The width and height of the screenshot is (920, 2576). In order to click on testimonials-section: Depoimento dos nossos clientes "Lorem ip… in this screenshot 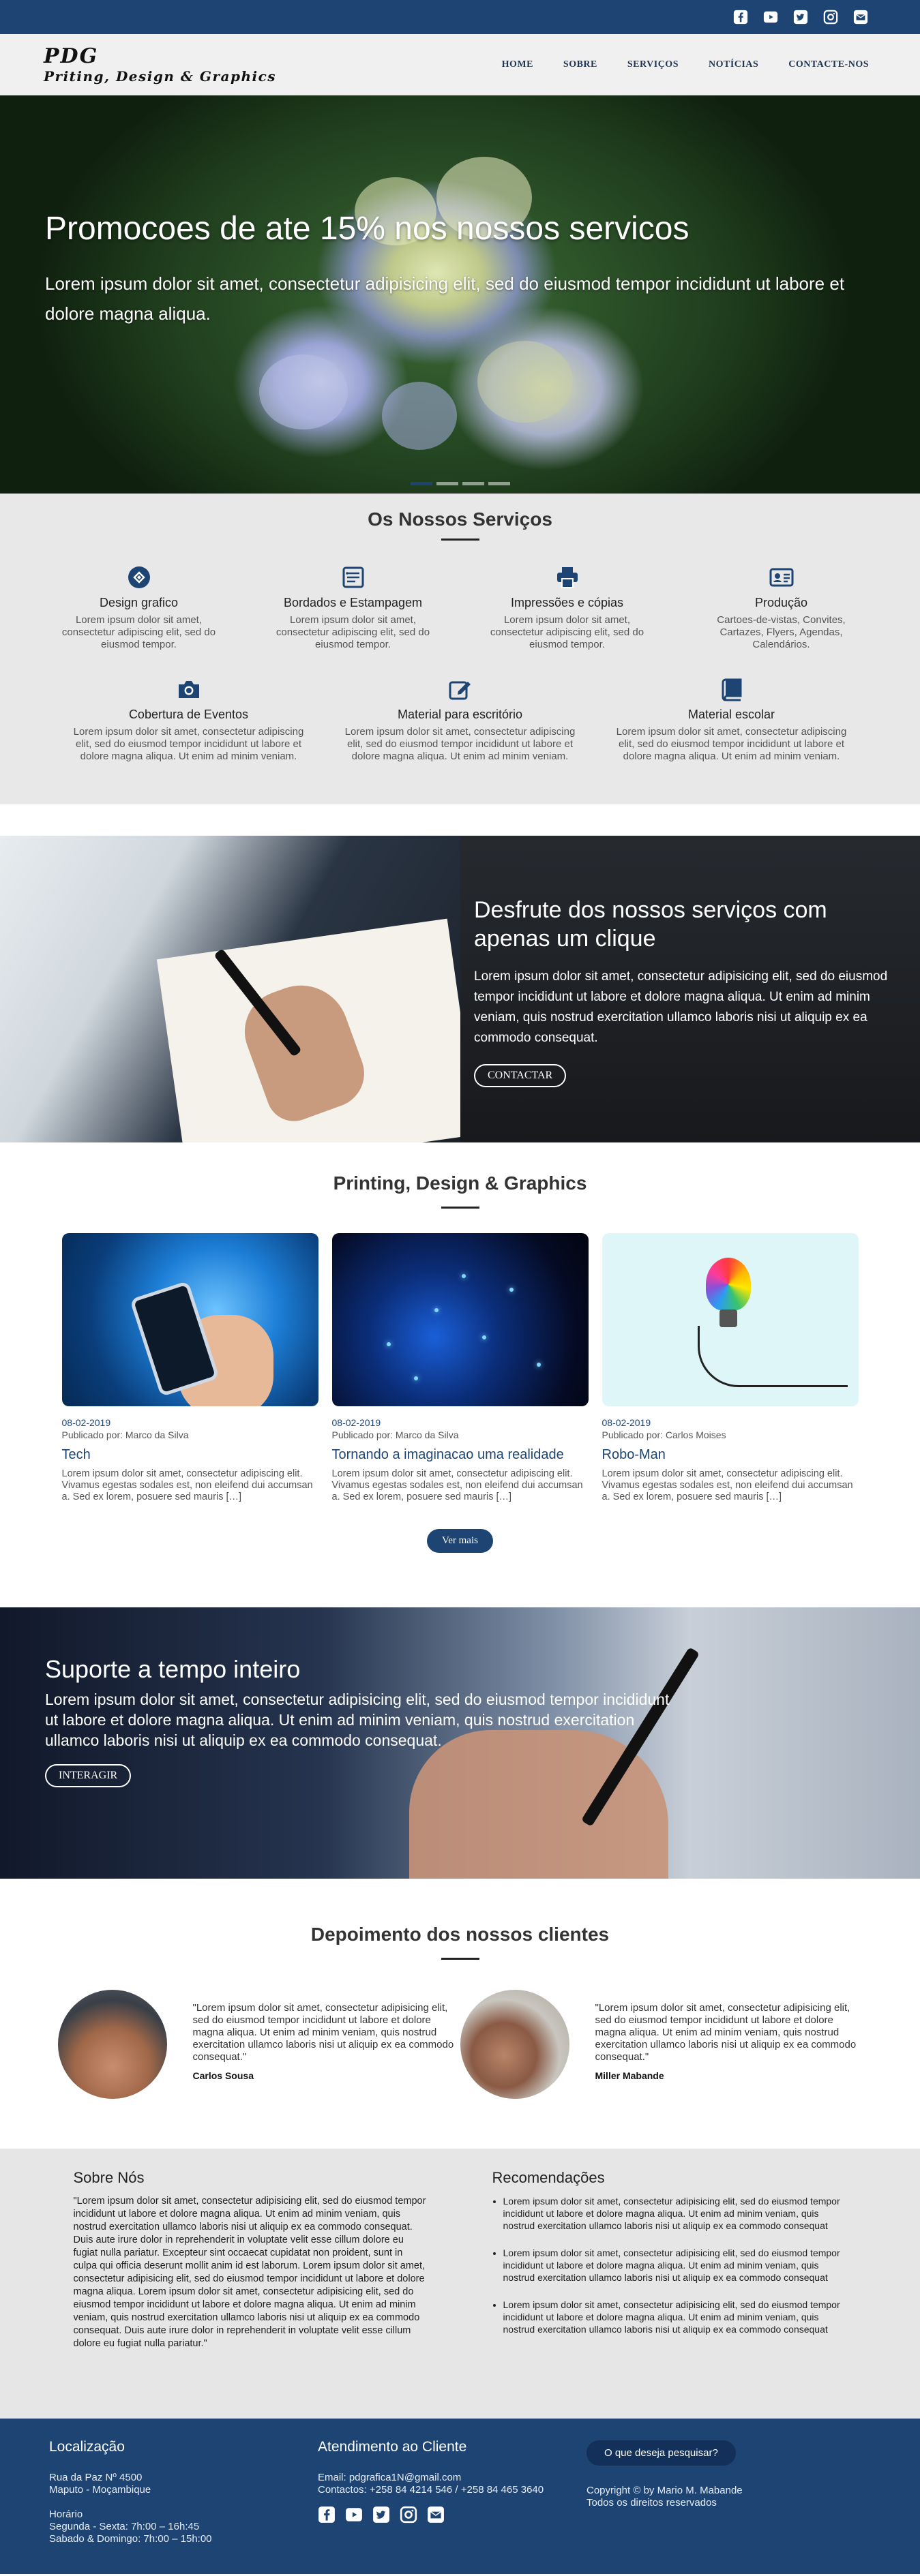, I will do `click(460, 2014)`.